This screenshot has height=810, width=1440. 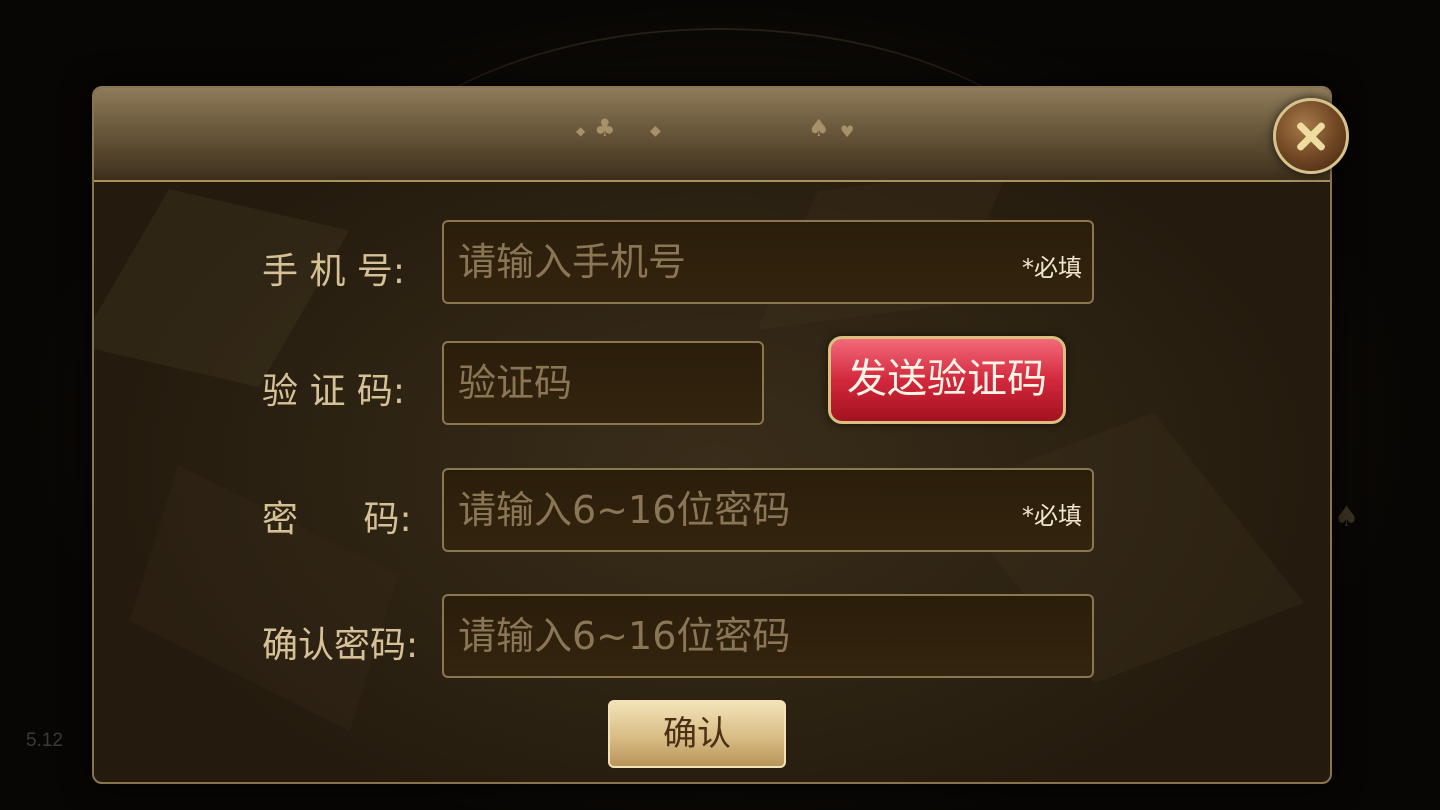 I want to click on code-label: 验 证 码:, so click(x=334, y=391).